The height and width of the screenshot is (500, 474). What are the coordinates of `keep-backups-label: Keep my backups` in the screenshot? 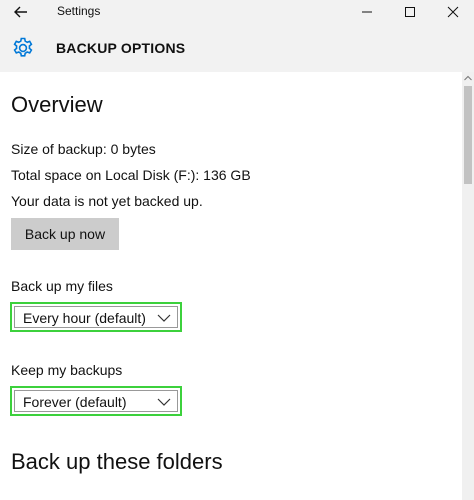 It's located at (67, 370).